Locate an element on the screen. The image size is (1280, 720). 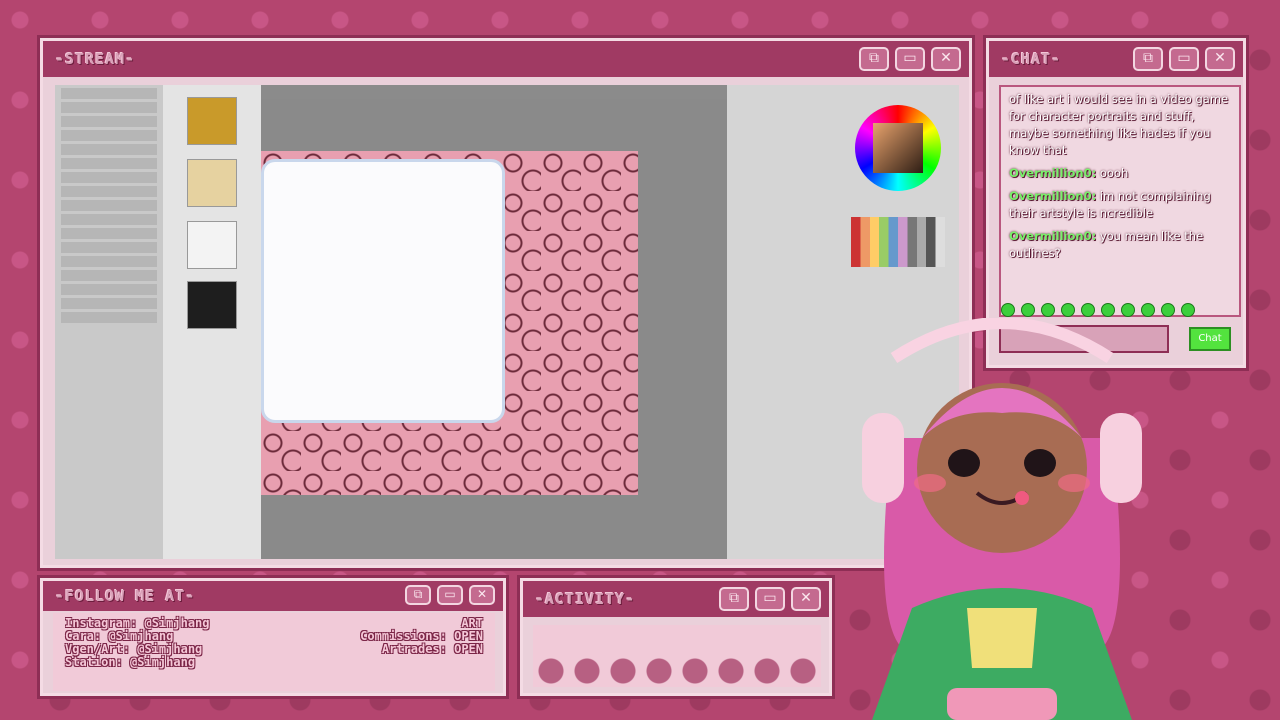
activity-title: -ACTIVITY- is located at coordinates (585, 599).